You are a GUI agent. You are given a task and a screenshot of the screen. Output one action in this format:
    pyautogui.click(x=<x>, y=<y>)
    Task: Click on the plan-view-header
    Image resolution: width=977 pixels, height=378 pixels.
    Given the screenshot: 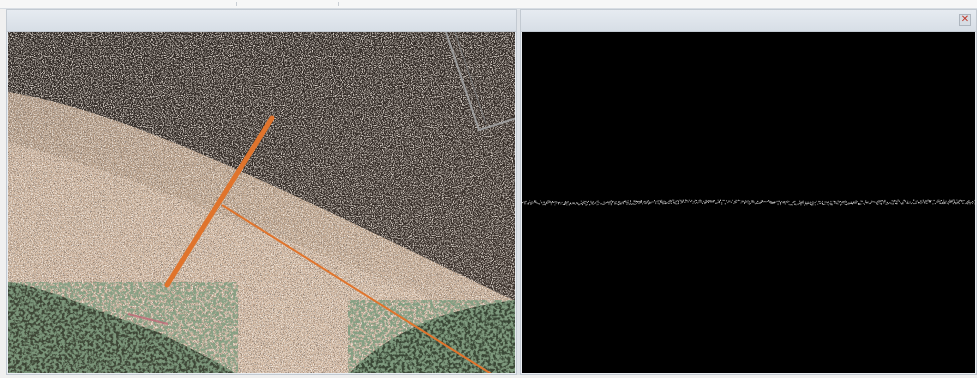 What is the action you would take?
    pyautogui.click(x=261, y=21)
    